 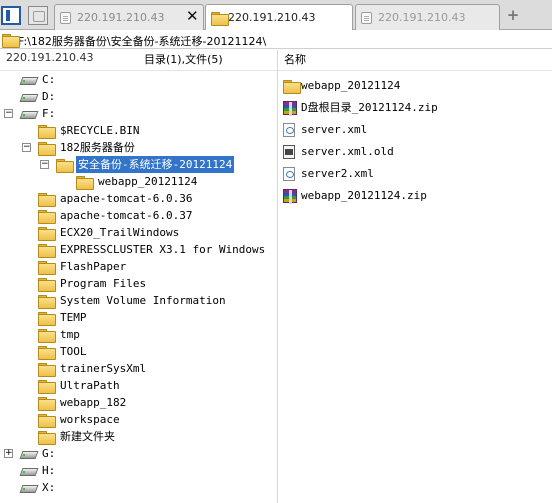 What do you see at coordinates (65, 166) in the screenshot?
I see `folder-open-icon` at bounding box center [65, 166].